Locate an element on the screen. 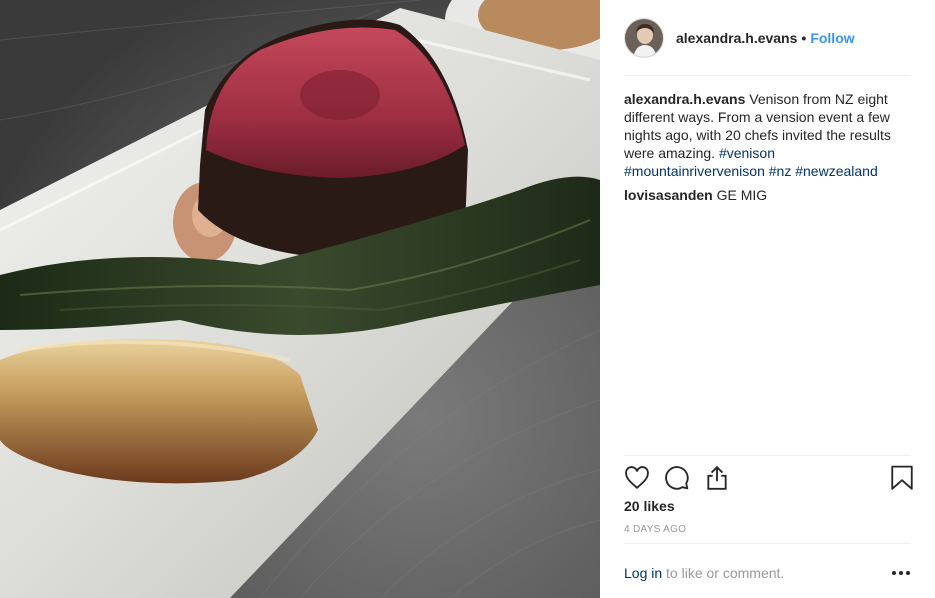 This screenshot has width=935, height=598. hashtag-link: #venison is located at coordinates (747, 153).